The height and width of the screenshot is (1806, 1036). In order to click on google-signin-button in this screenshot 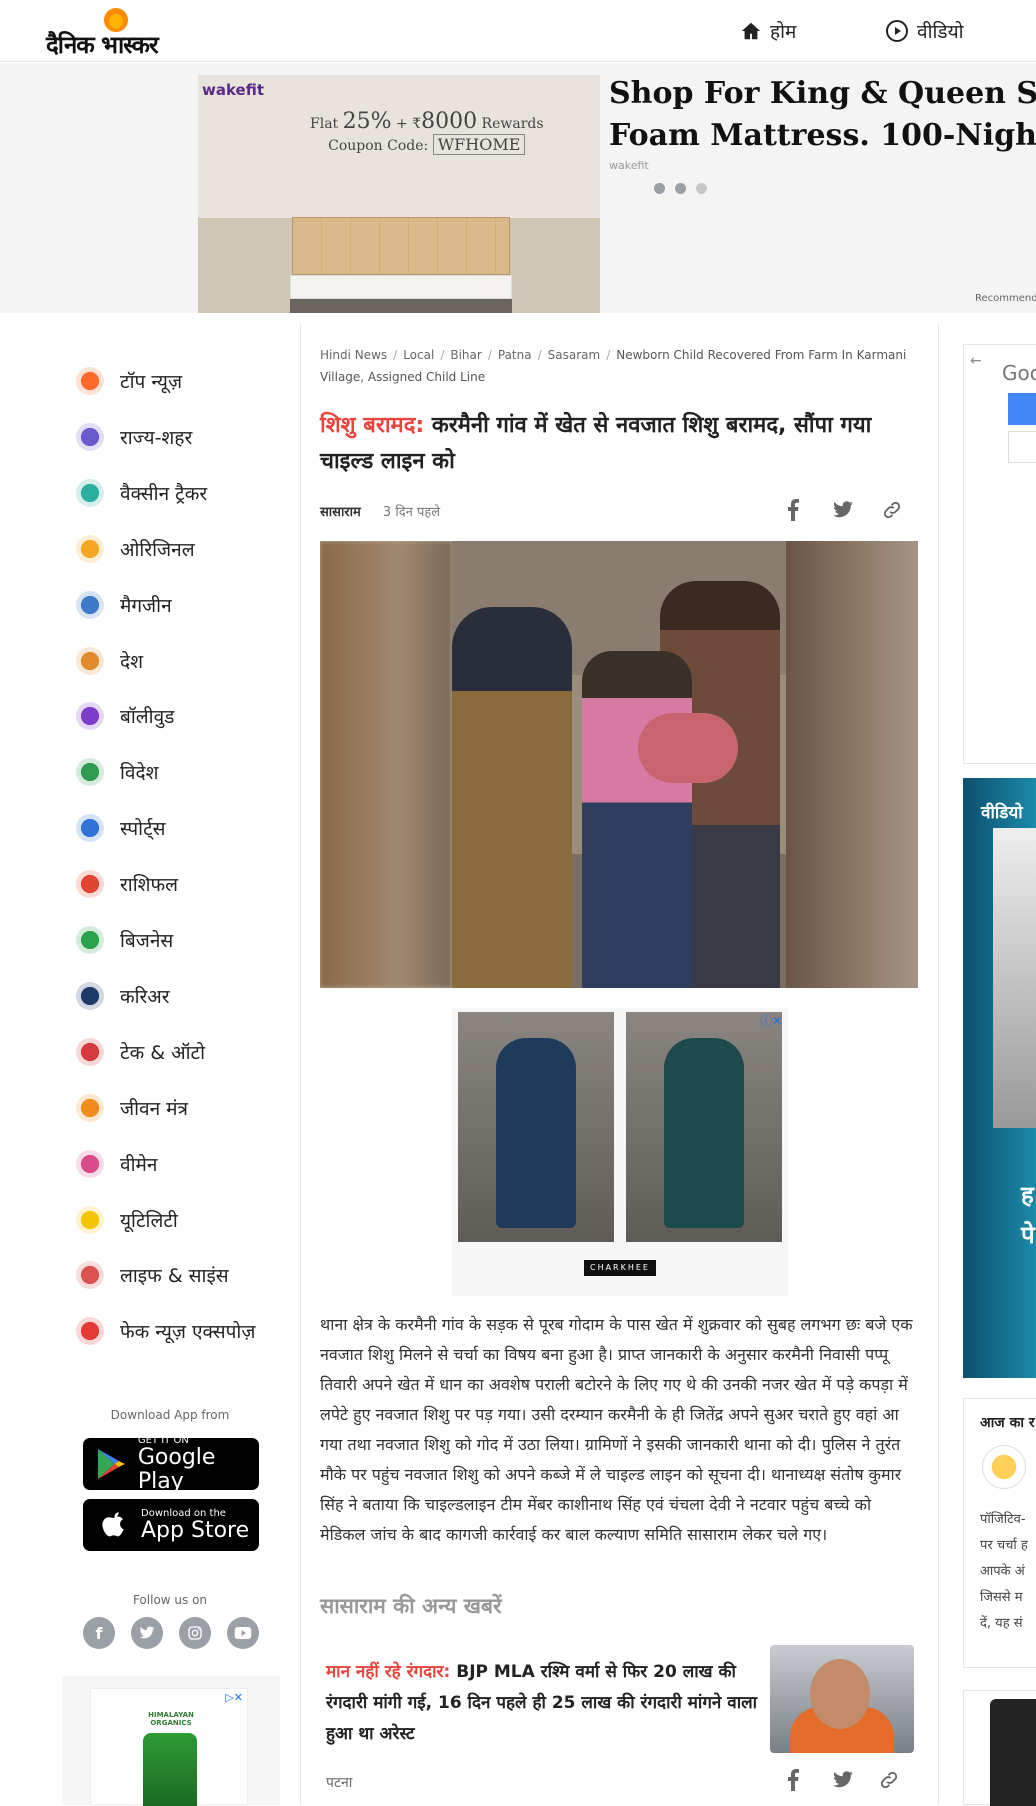, I will do `click(1022, 409)`.